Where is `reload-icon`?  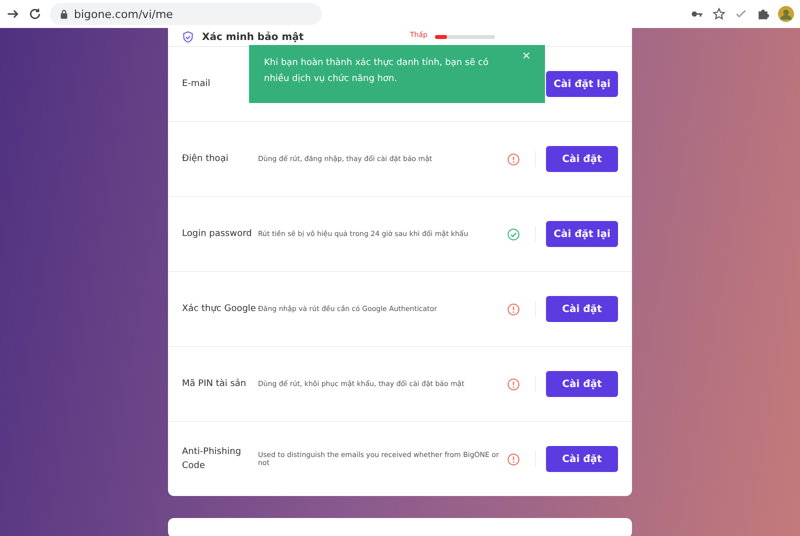
reload-icon is located at coordinates (35, 14).